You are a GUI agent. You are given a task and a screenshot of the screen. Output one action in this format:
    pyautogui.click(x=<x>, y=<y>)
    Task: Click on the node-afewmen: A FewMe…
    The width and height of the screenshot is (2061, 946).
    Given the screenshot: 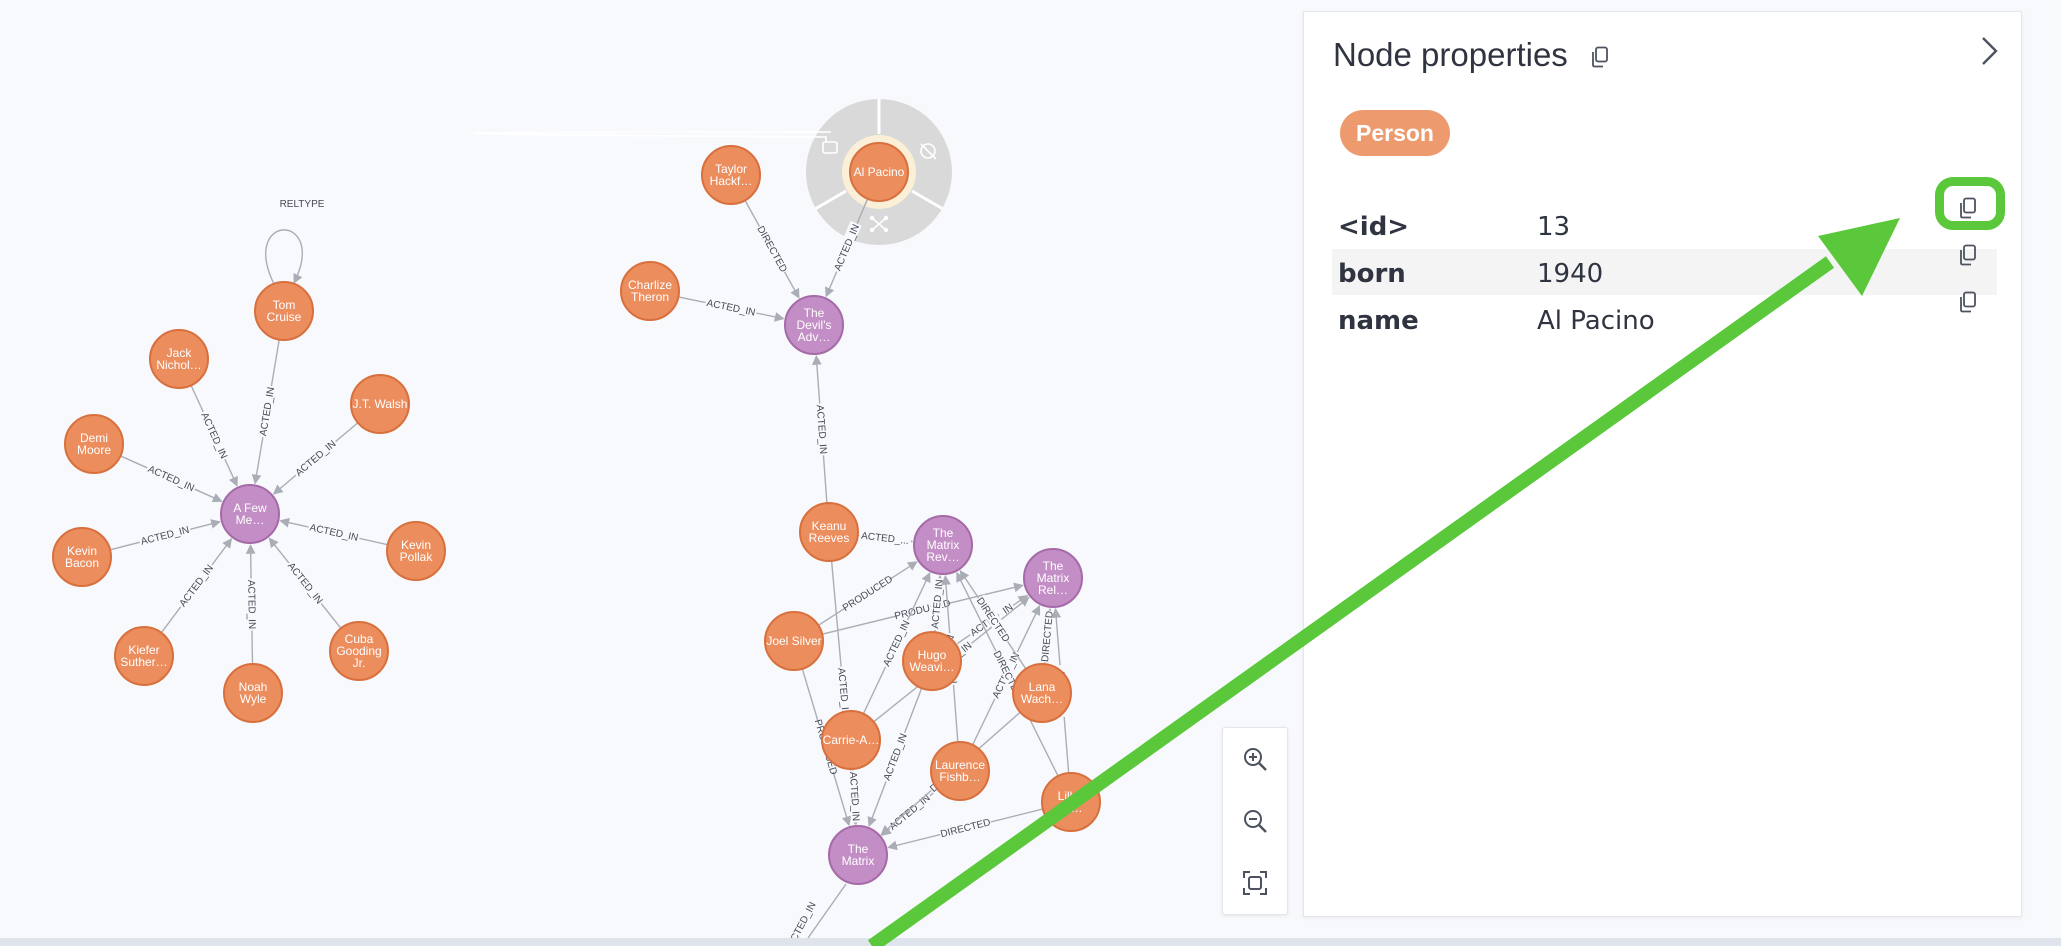 What is the action you would take?
    pyautogui.click(x=250, y=514)
    